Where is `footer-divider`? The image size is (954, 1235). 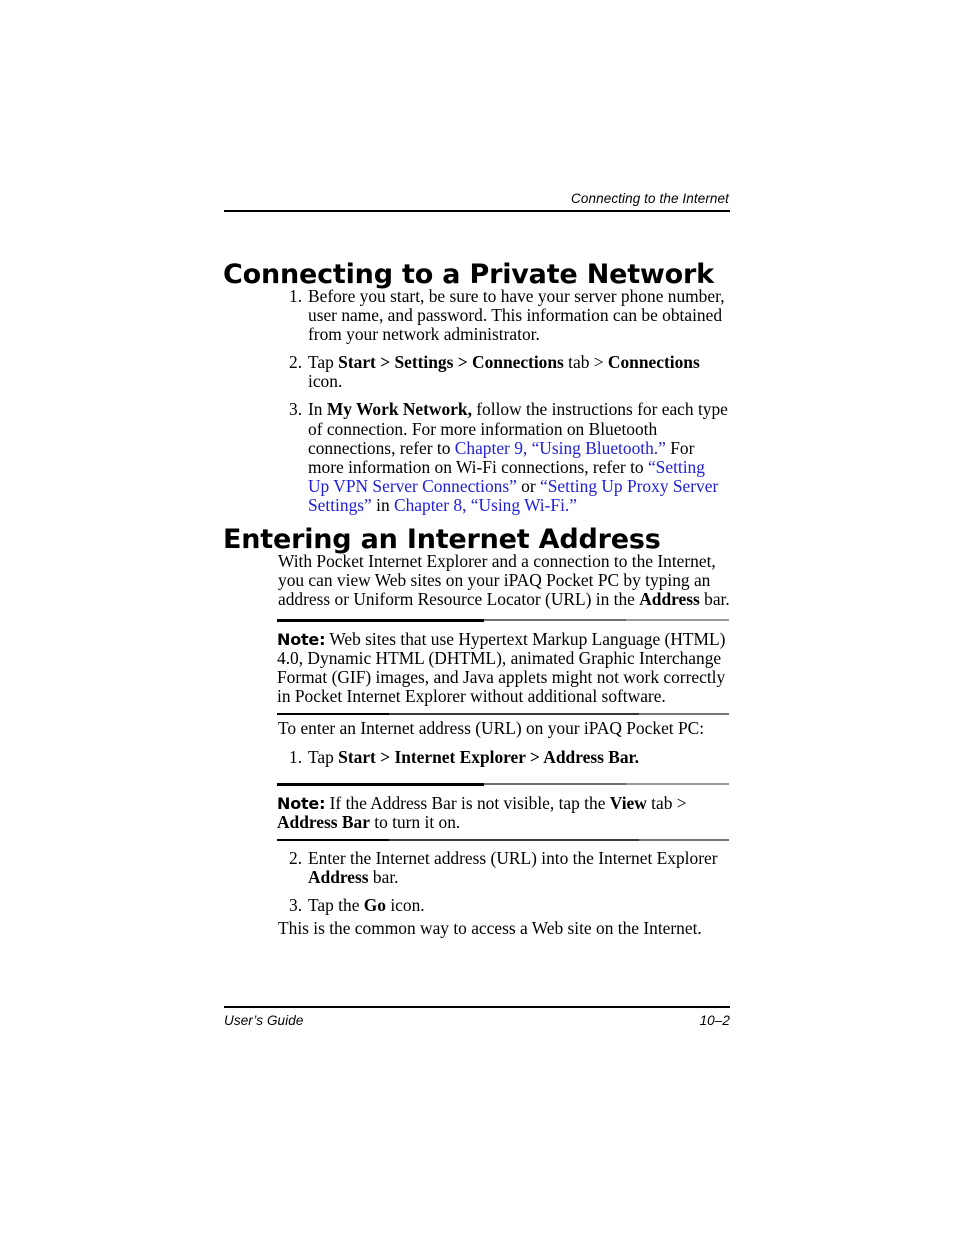 footer-divider is located at coordinates (477, 1007).